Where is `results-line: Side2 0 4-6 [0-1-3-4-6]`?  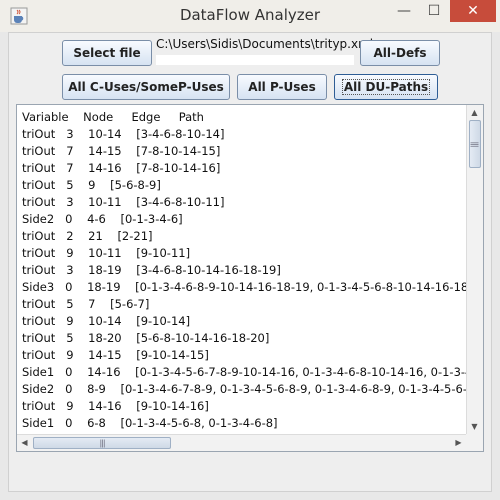
results-line: Side2 0 4-6 [0-1-3-4-6] is located at coordinates (102, 219).